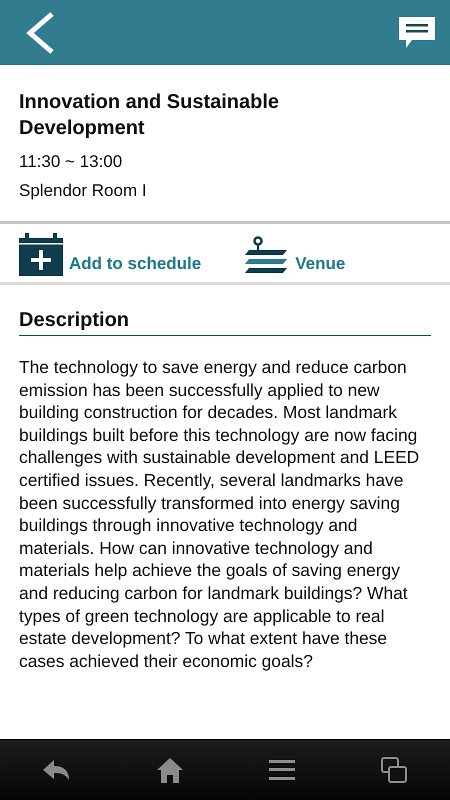 This screenshot has width=450, height=800. I want to click on comment-button, so click(417, 33).